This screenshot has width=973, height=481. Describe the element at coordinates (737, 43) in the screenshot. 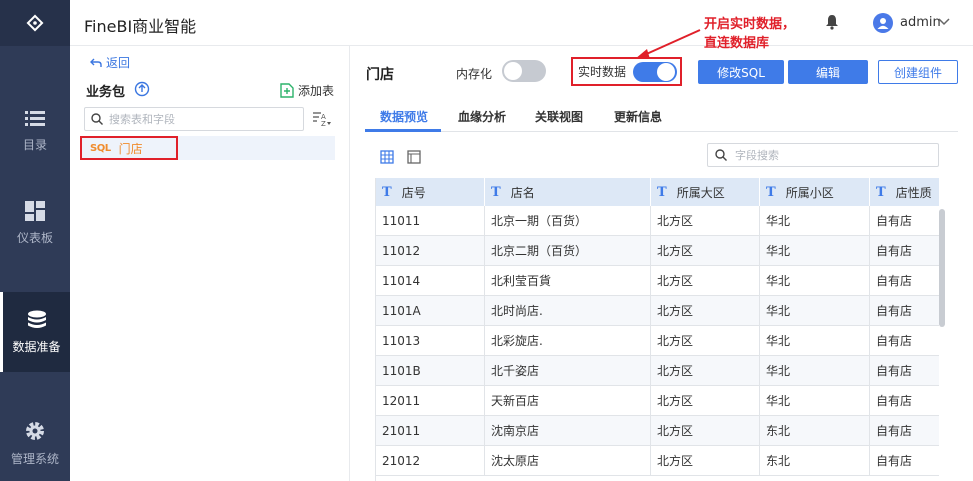

I see `annotation-line-2: 直连数据库` at that location.